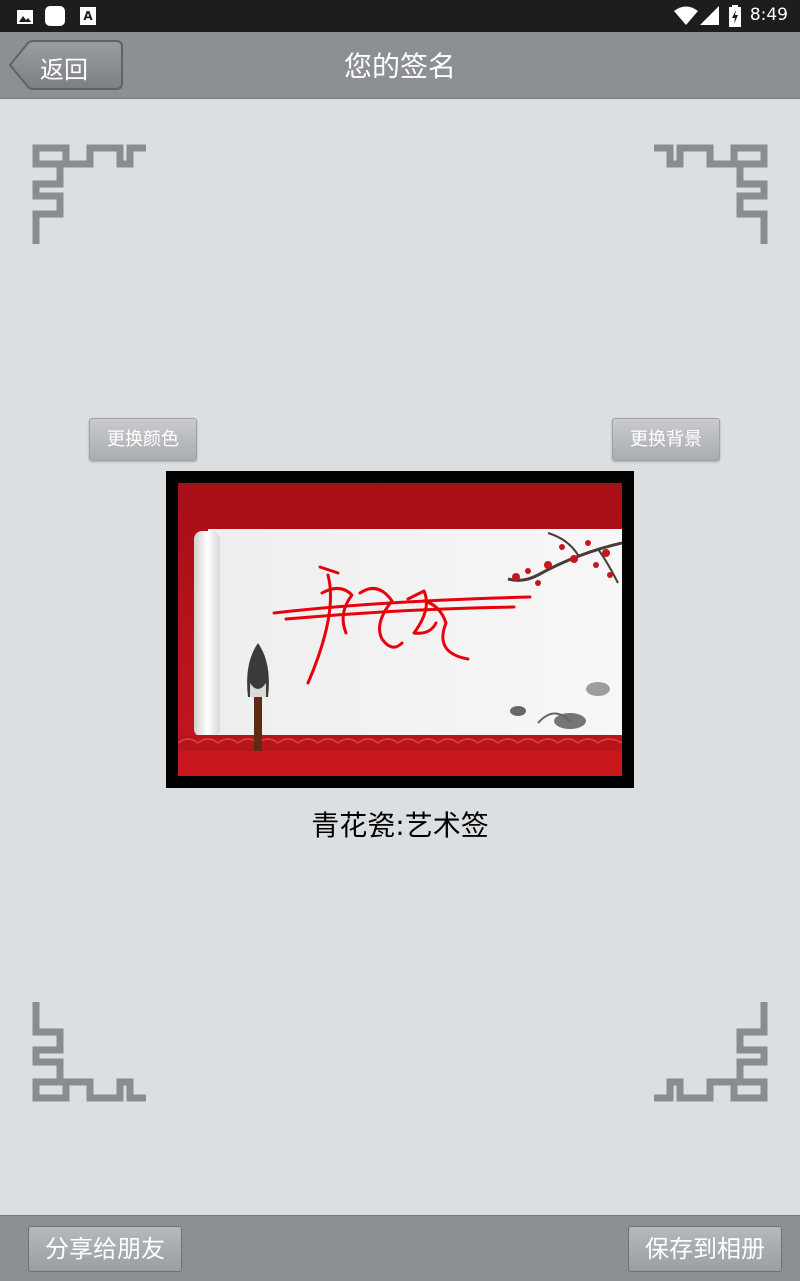  Describe the element at coordinates (709, 15) in the screenshot. I see `signal-icon` at that location.